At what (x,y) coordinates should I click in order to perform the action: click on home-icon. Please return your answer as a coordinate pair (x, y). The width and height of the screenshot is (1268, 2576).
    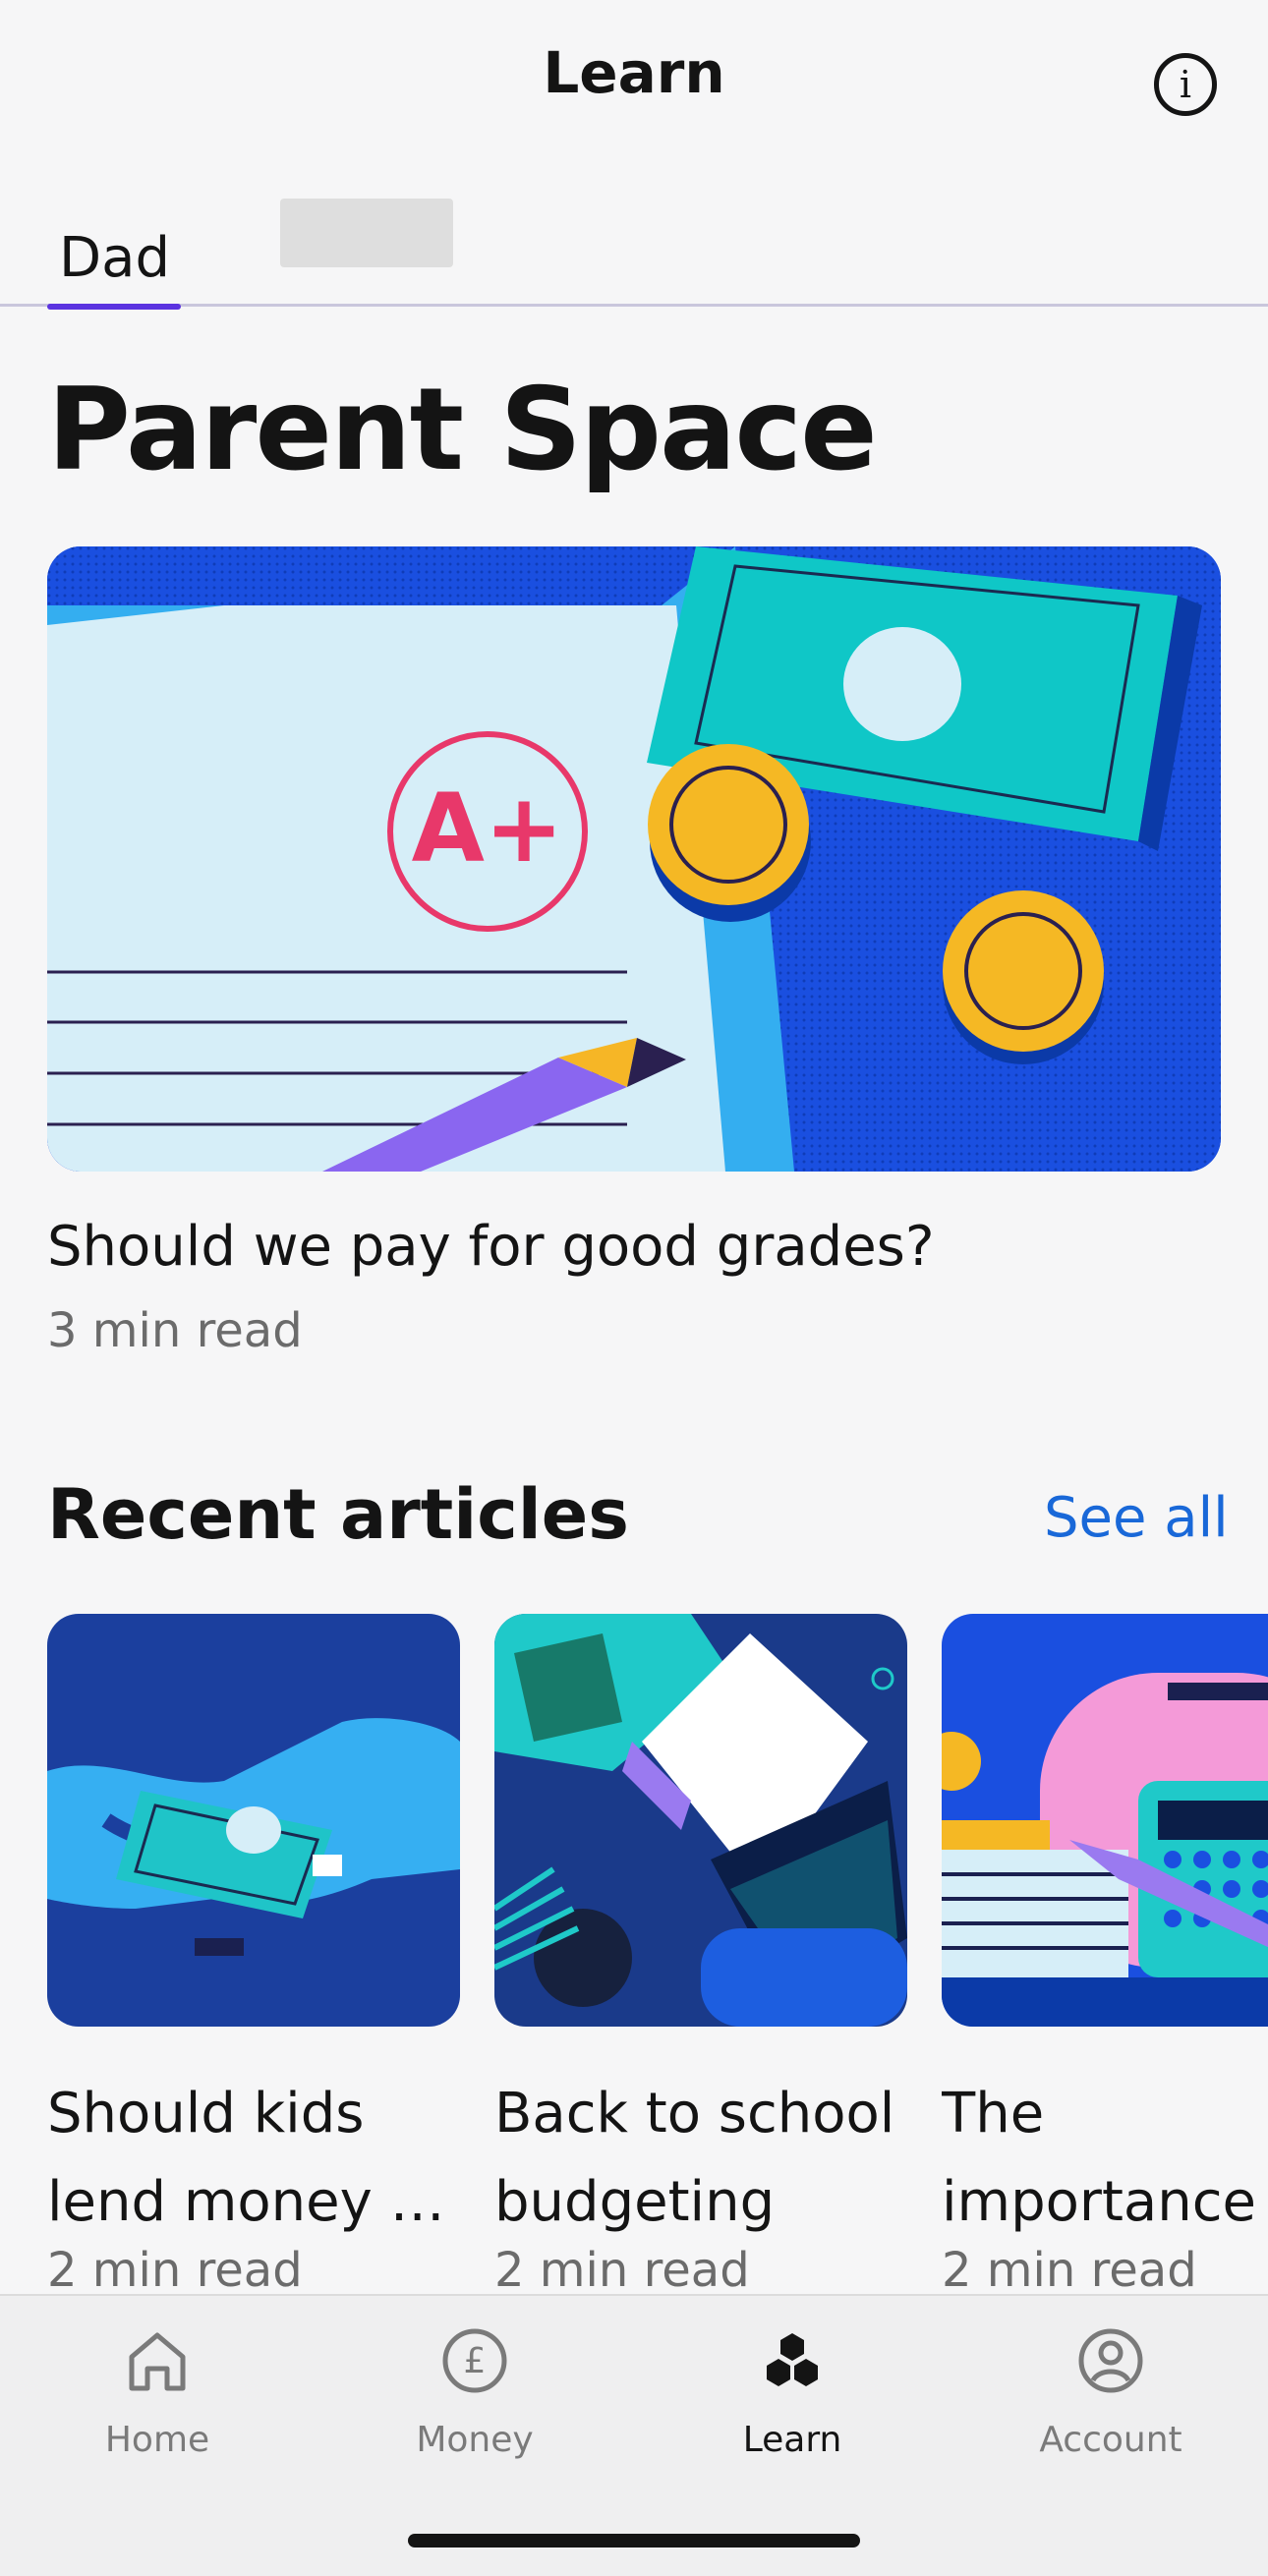
    Looking at the image, I should click on (157, 2361).